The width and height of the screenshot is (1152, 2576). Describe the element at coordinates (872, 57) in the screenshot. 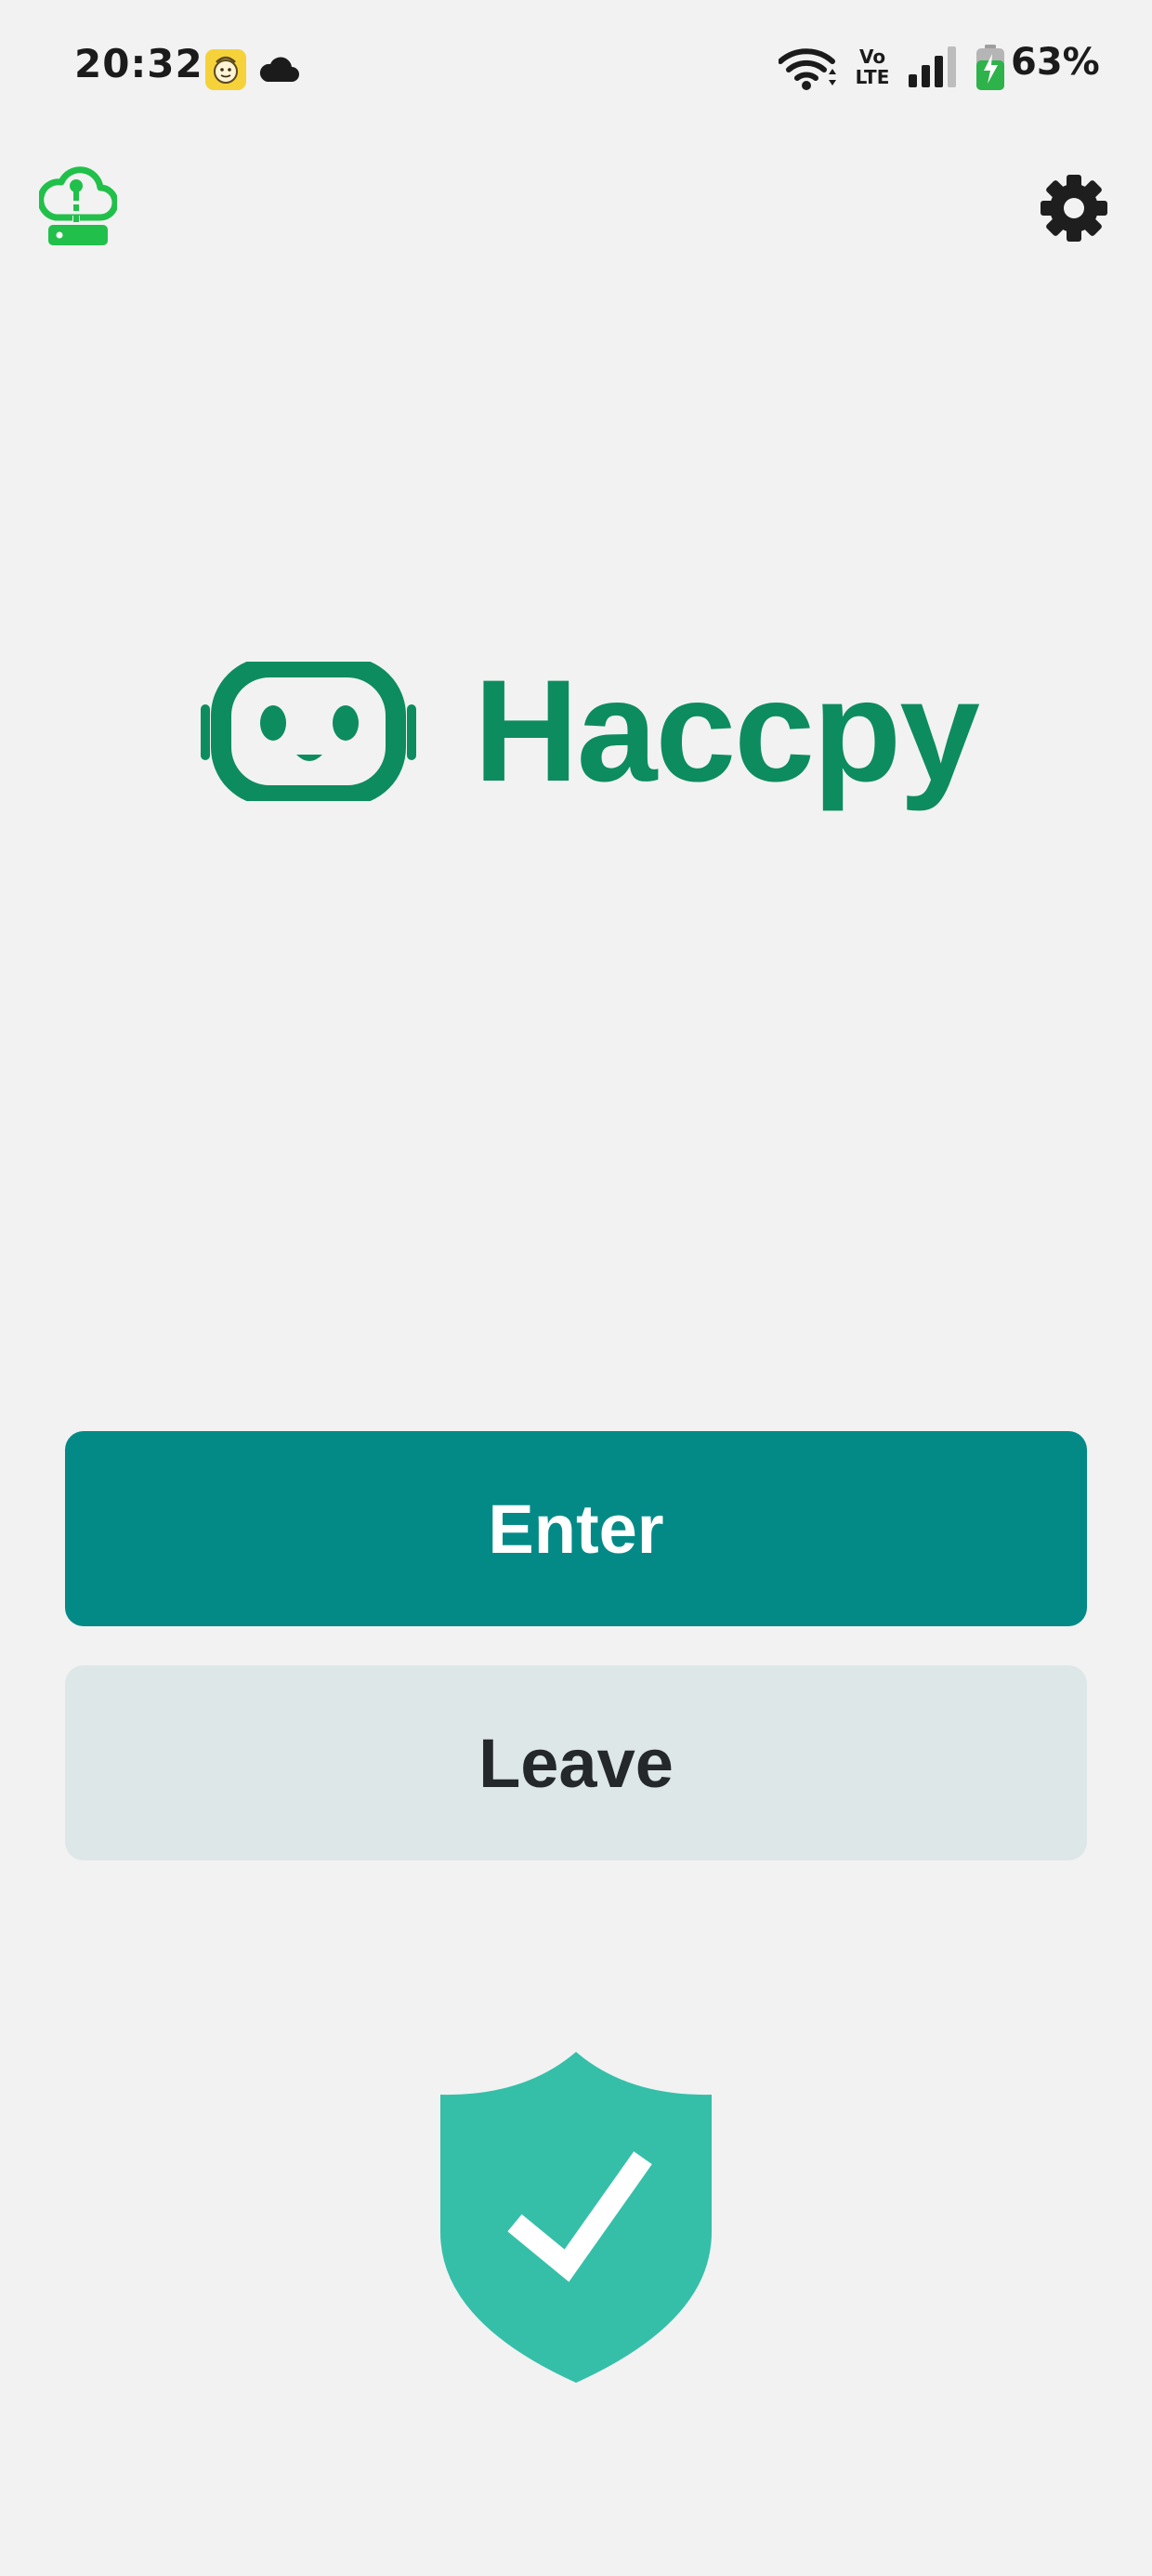

I see `volte-line-1: Vo` at that location.